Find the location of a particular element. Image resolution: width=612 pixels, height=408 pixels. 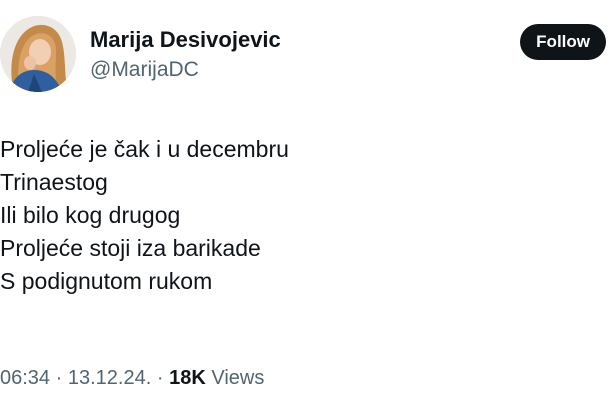

tweet-line: S podignutom rukom is located at coordinates (106, 281).